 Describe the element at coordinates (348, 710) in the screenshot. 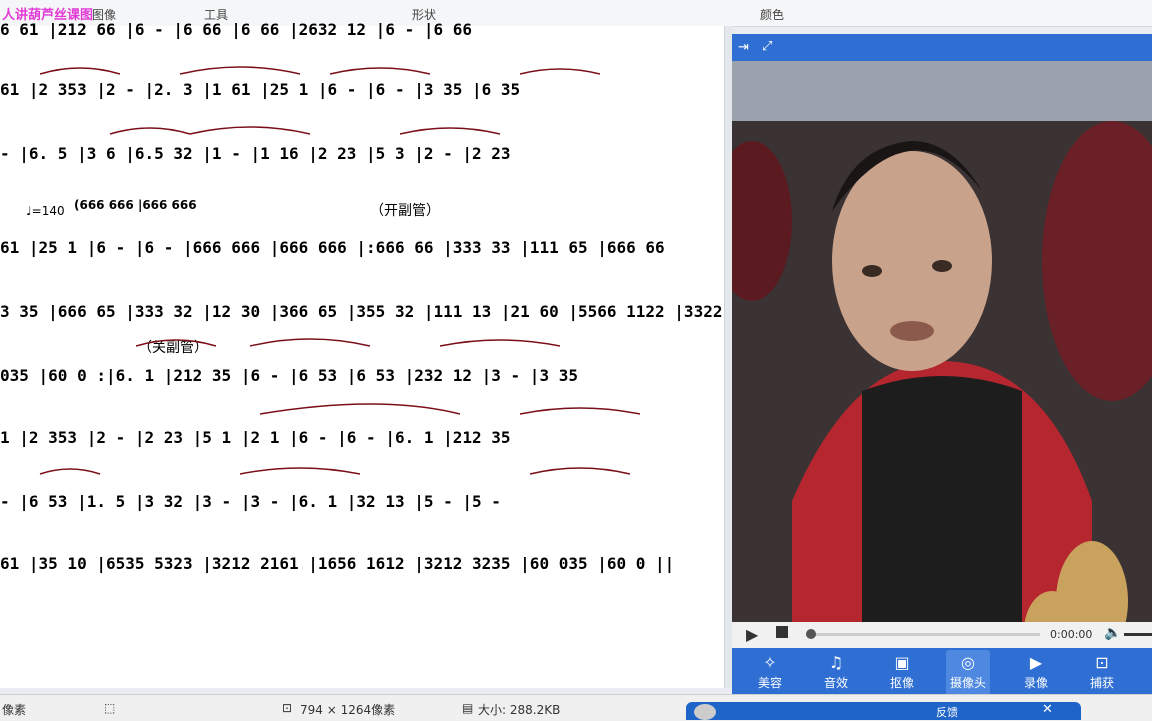

I see `status-dimensions: 794 × 1264像素` at that location.